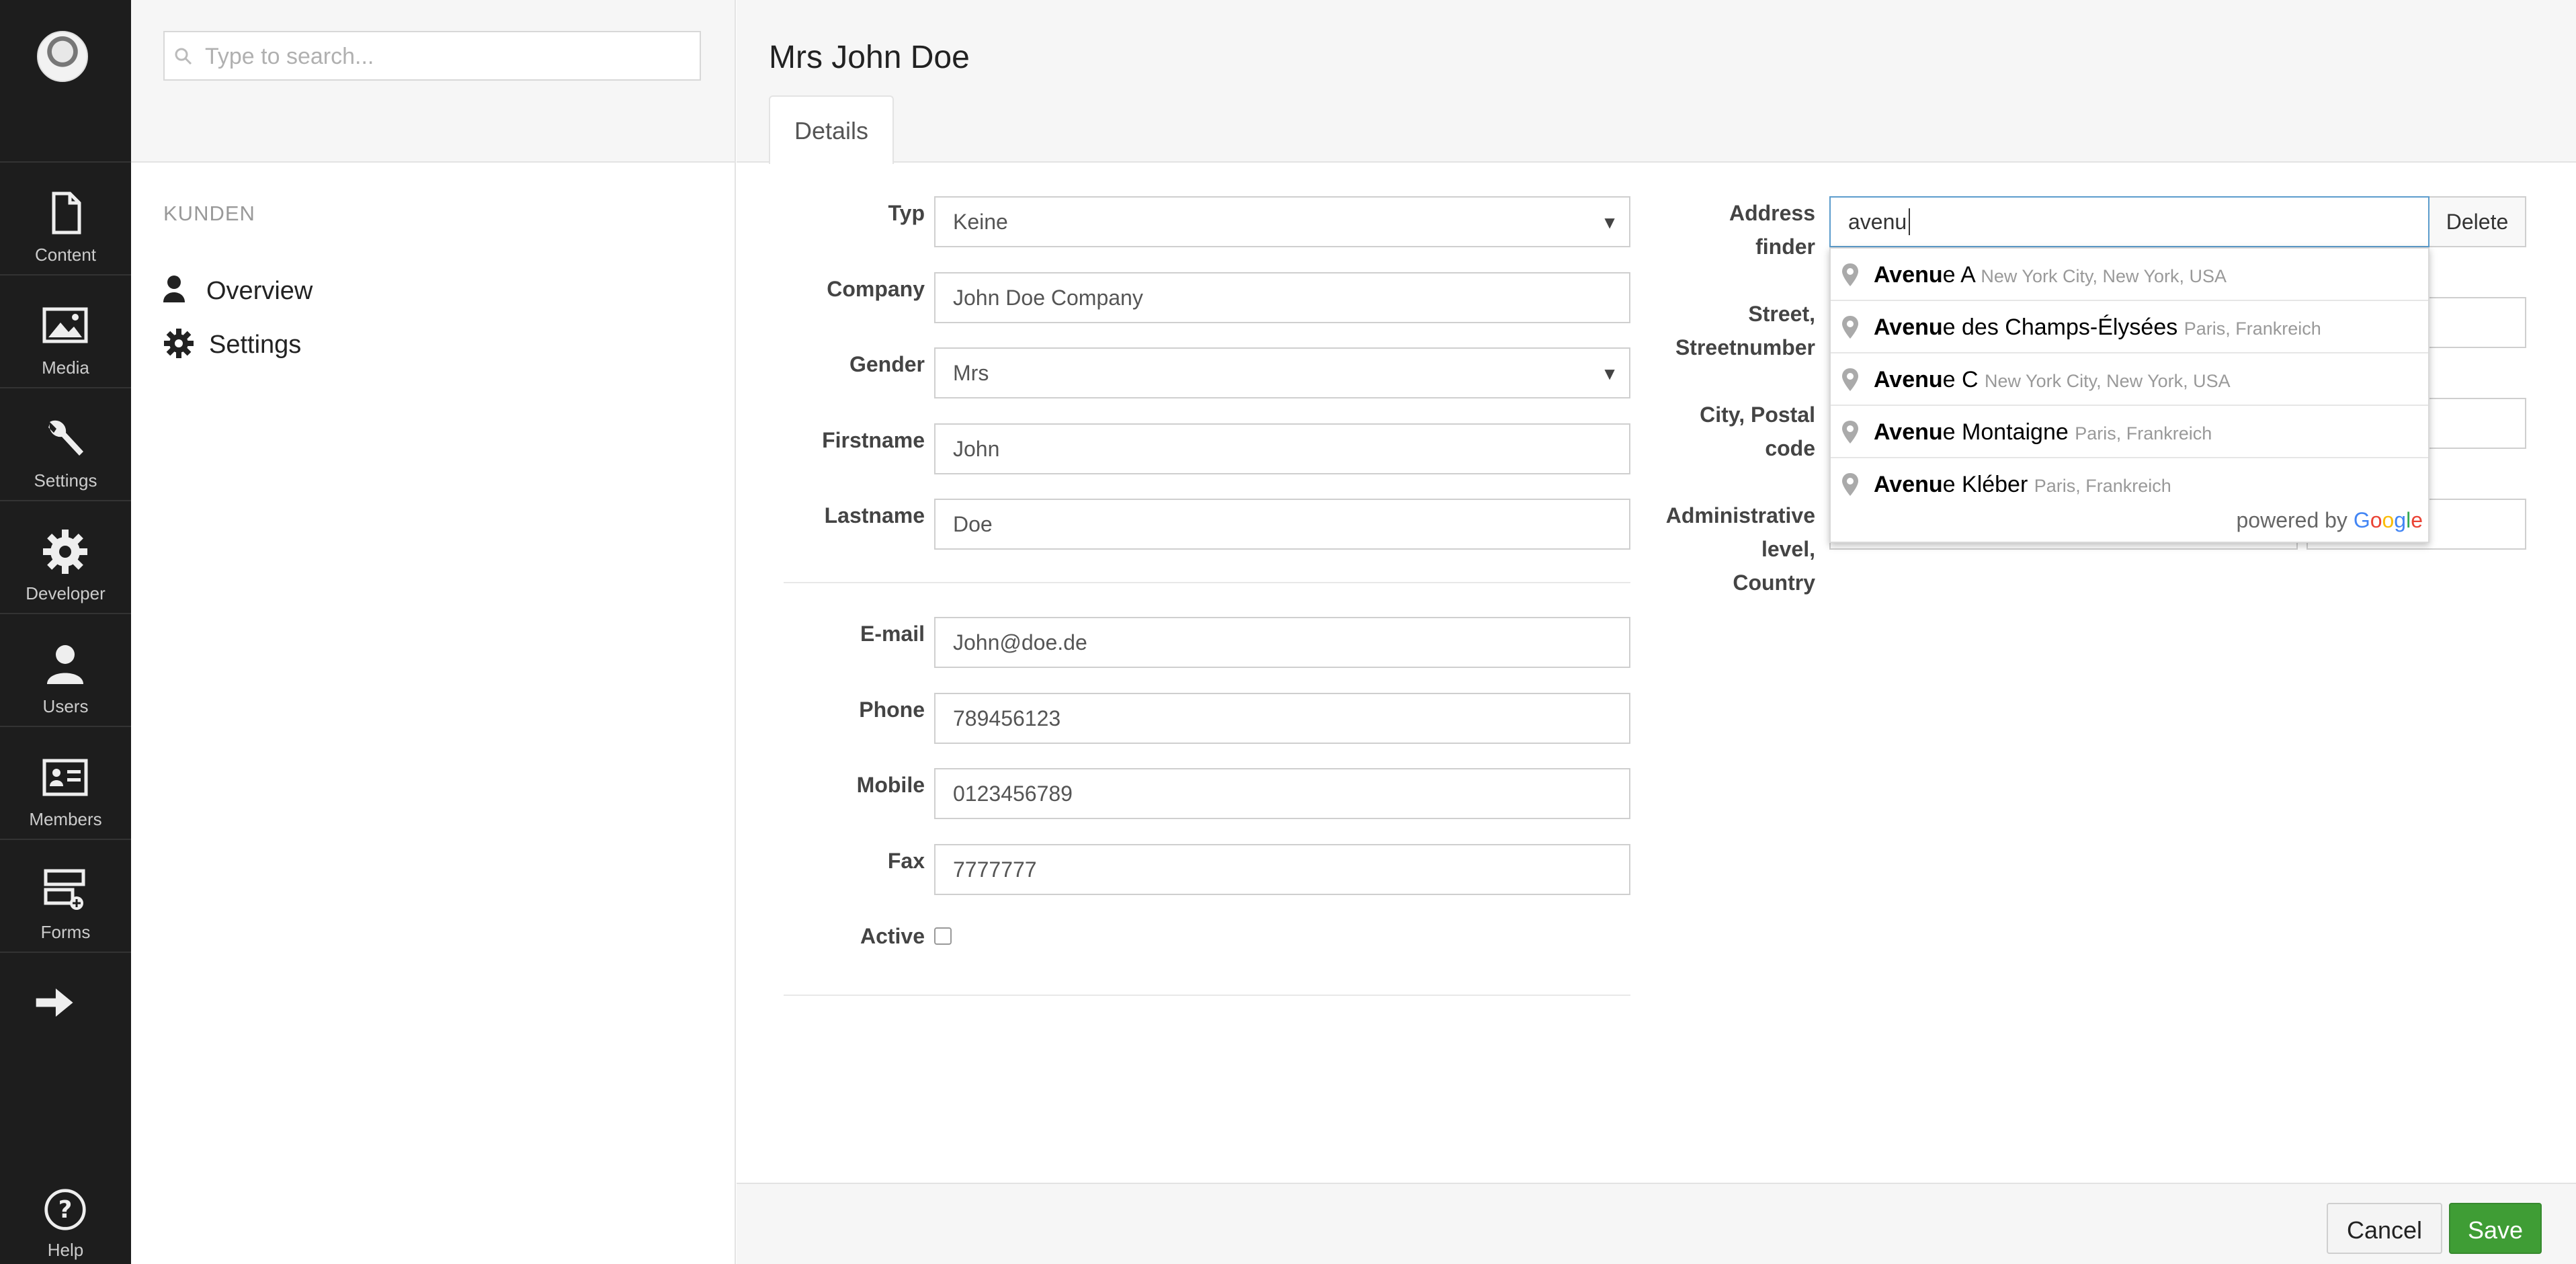 The image size is (2576, 1264). Describe the element at coordinates (892, 710) in the screenshot. I see `phone-label: Phone` at that location.